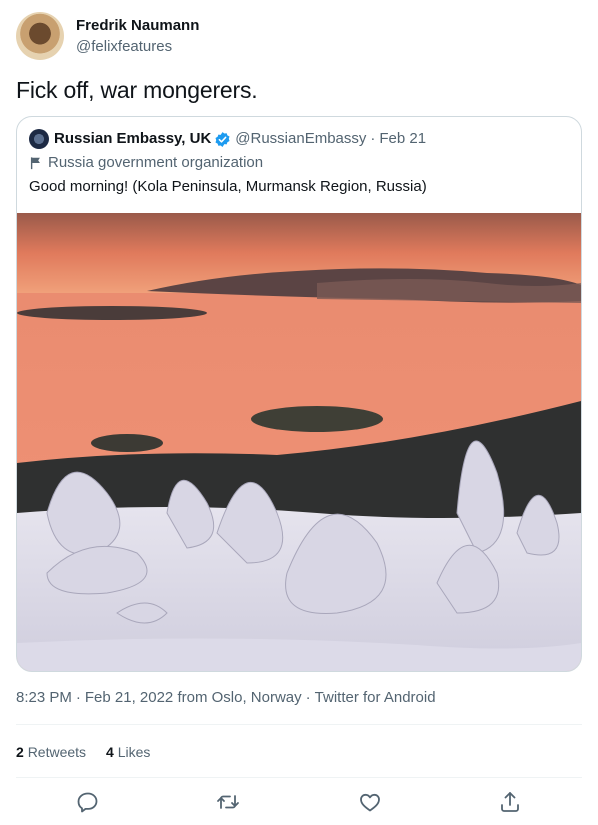 The image size is (598, 825). I want to click on tweet-time: 8:23 PM, so click(44, 697).